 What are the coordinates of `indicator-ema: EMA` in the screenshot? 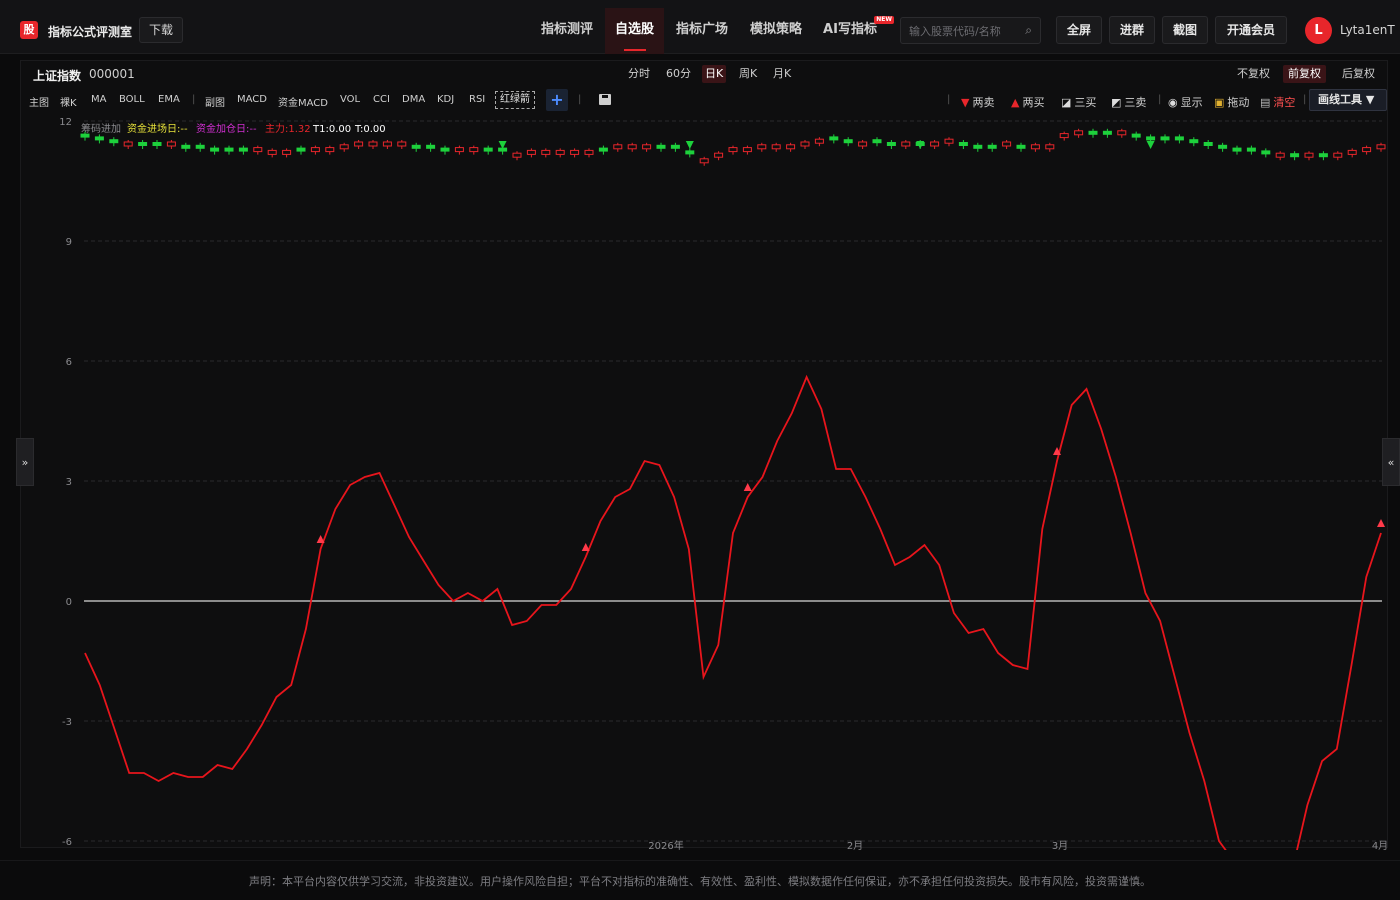 It's located at (169, 99).